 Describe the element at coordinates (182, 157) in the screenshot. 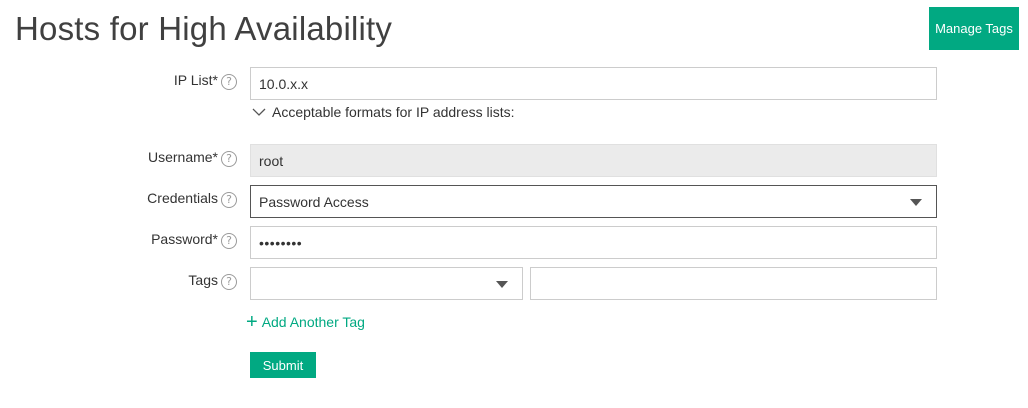

I see `username-label: Username*` at that location.